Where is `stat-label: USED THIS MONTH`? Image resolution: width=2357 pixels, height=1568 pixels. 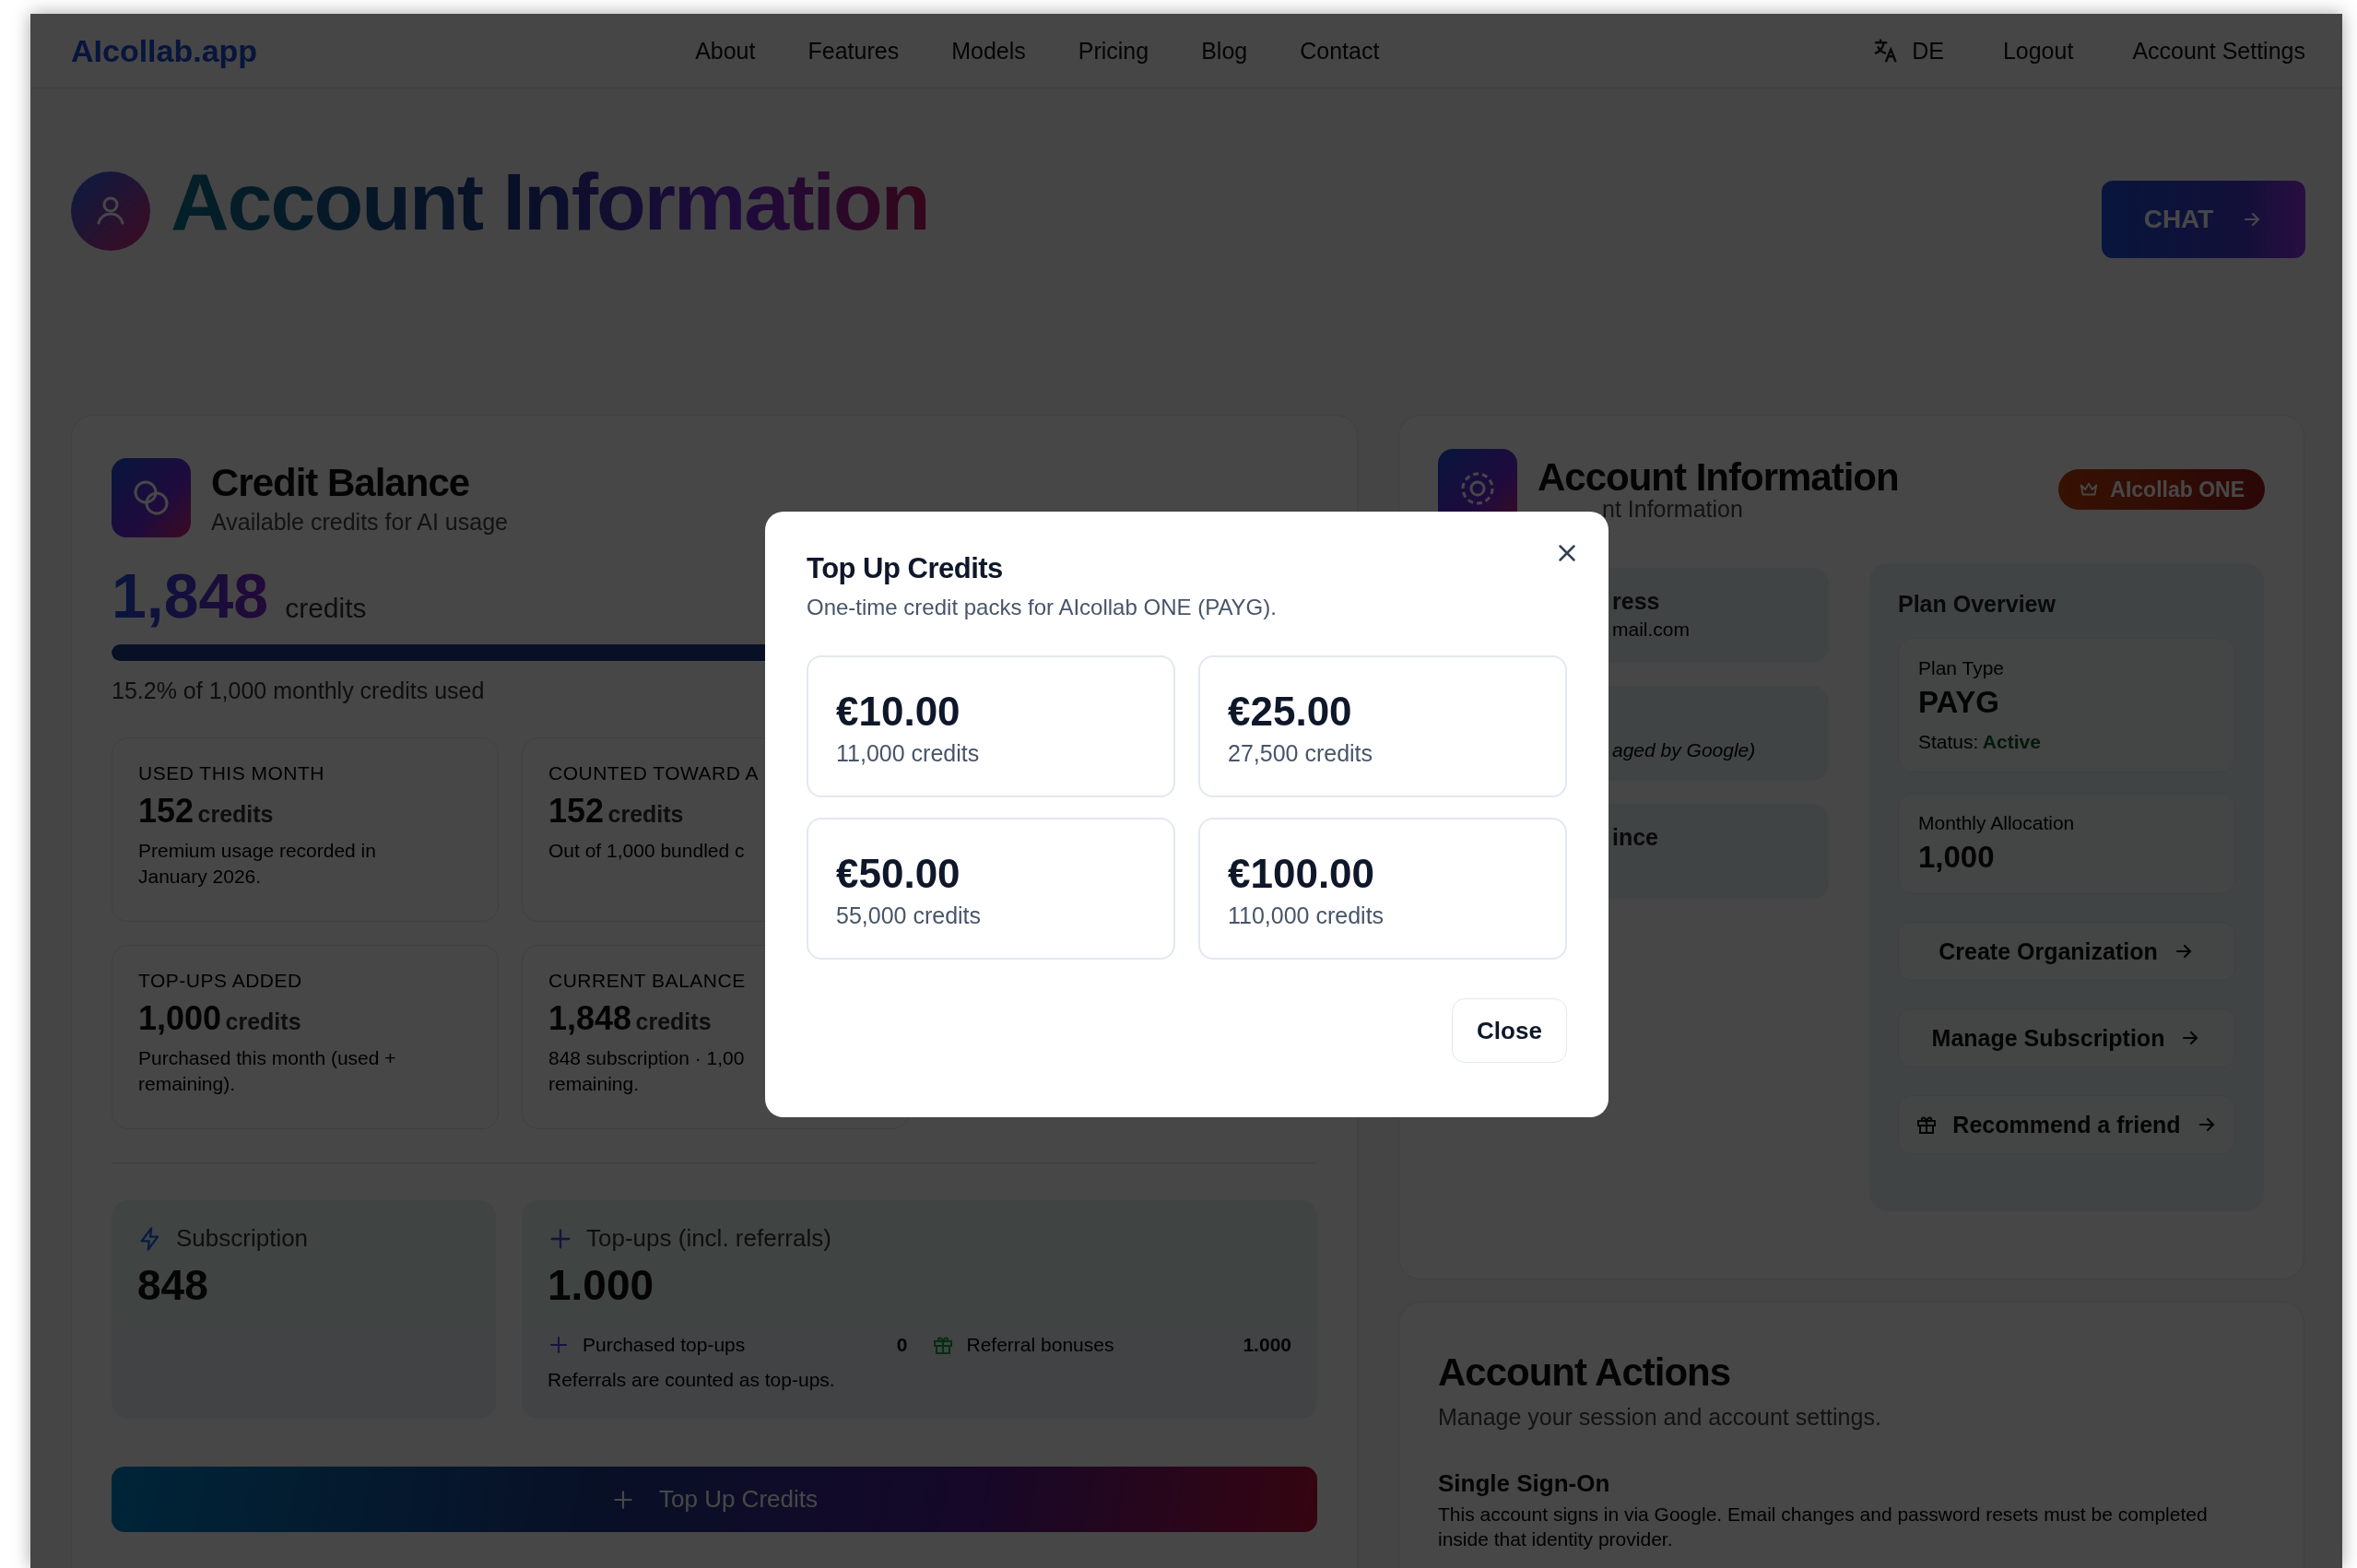 stat-label: USED THIS MONTH is located at coordinates (231, 773).